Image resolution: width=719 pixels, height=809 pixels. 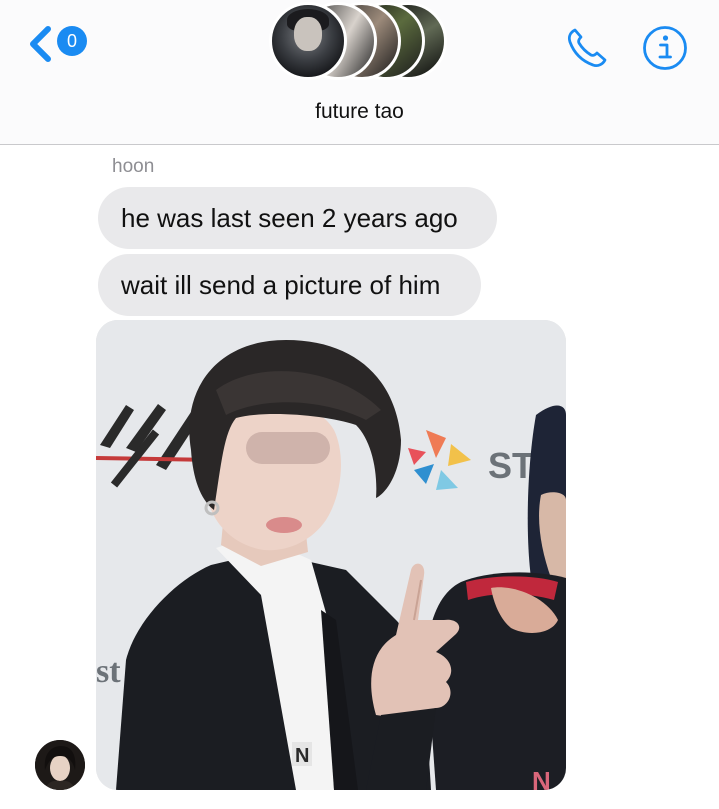 I want to click on conversation-title: future tao, so click(x=359, y=112).